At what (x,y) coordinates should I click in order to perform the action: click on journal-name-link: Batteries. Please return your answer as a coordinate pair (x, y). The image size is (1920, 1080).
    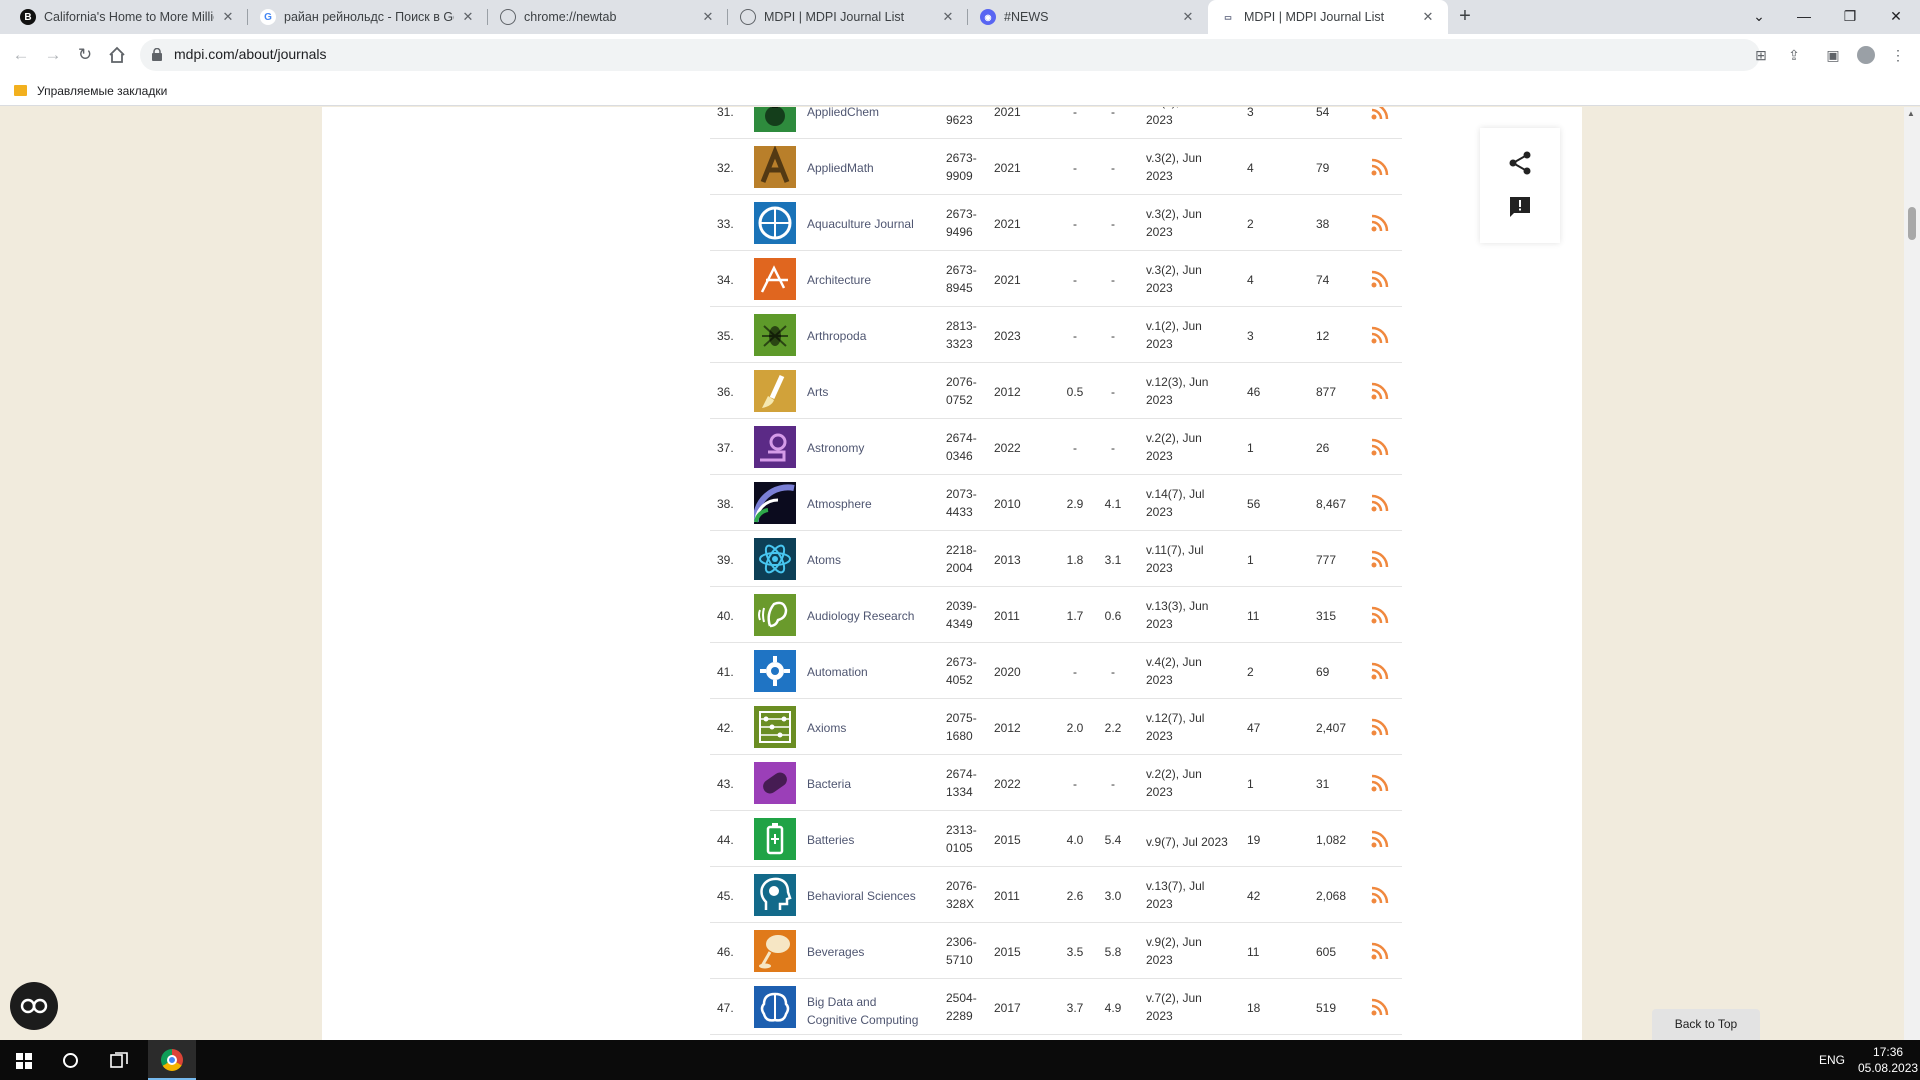
    Looking at the image, I should click on (864, 840).